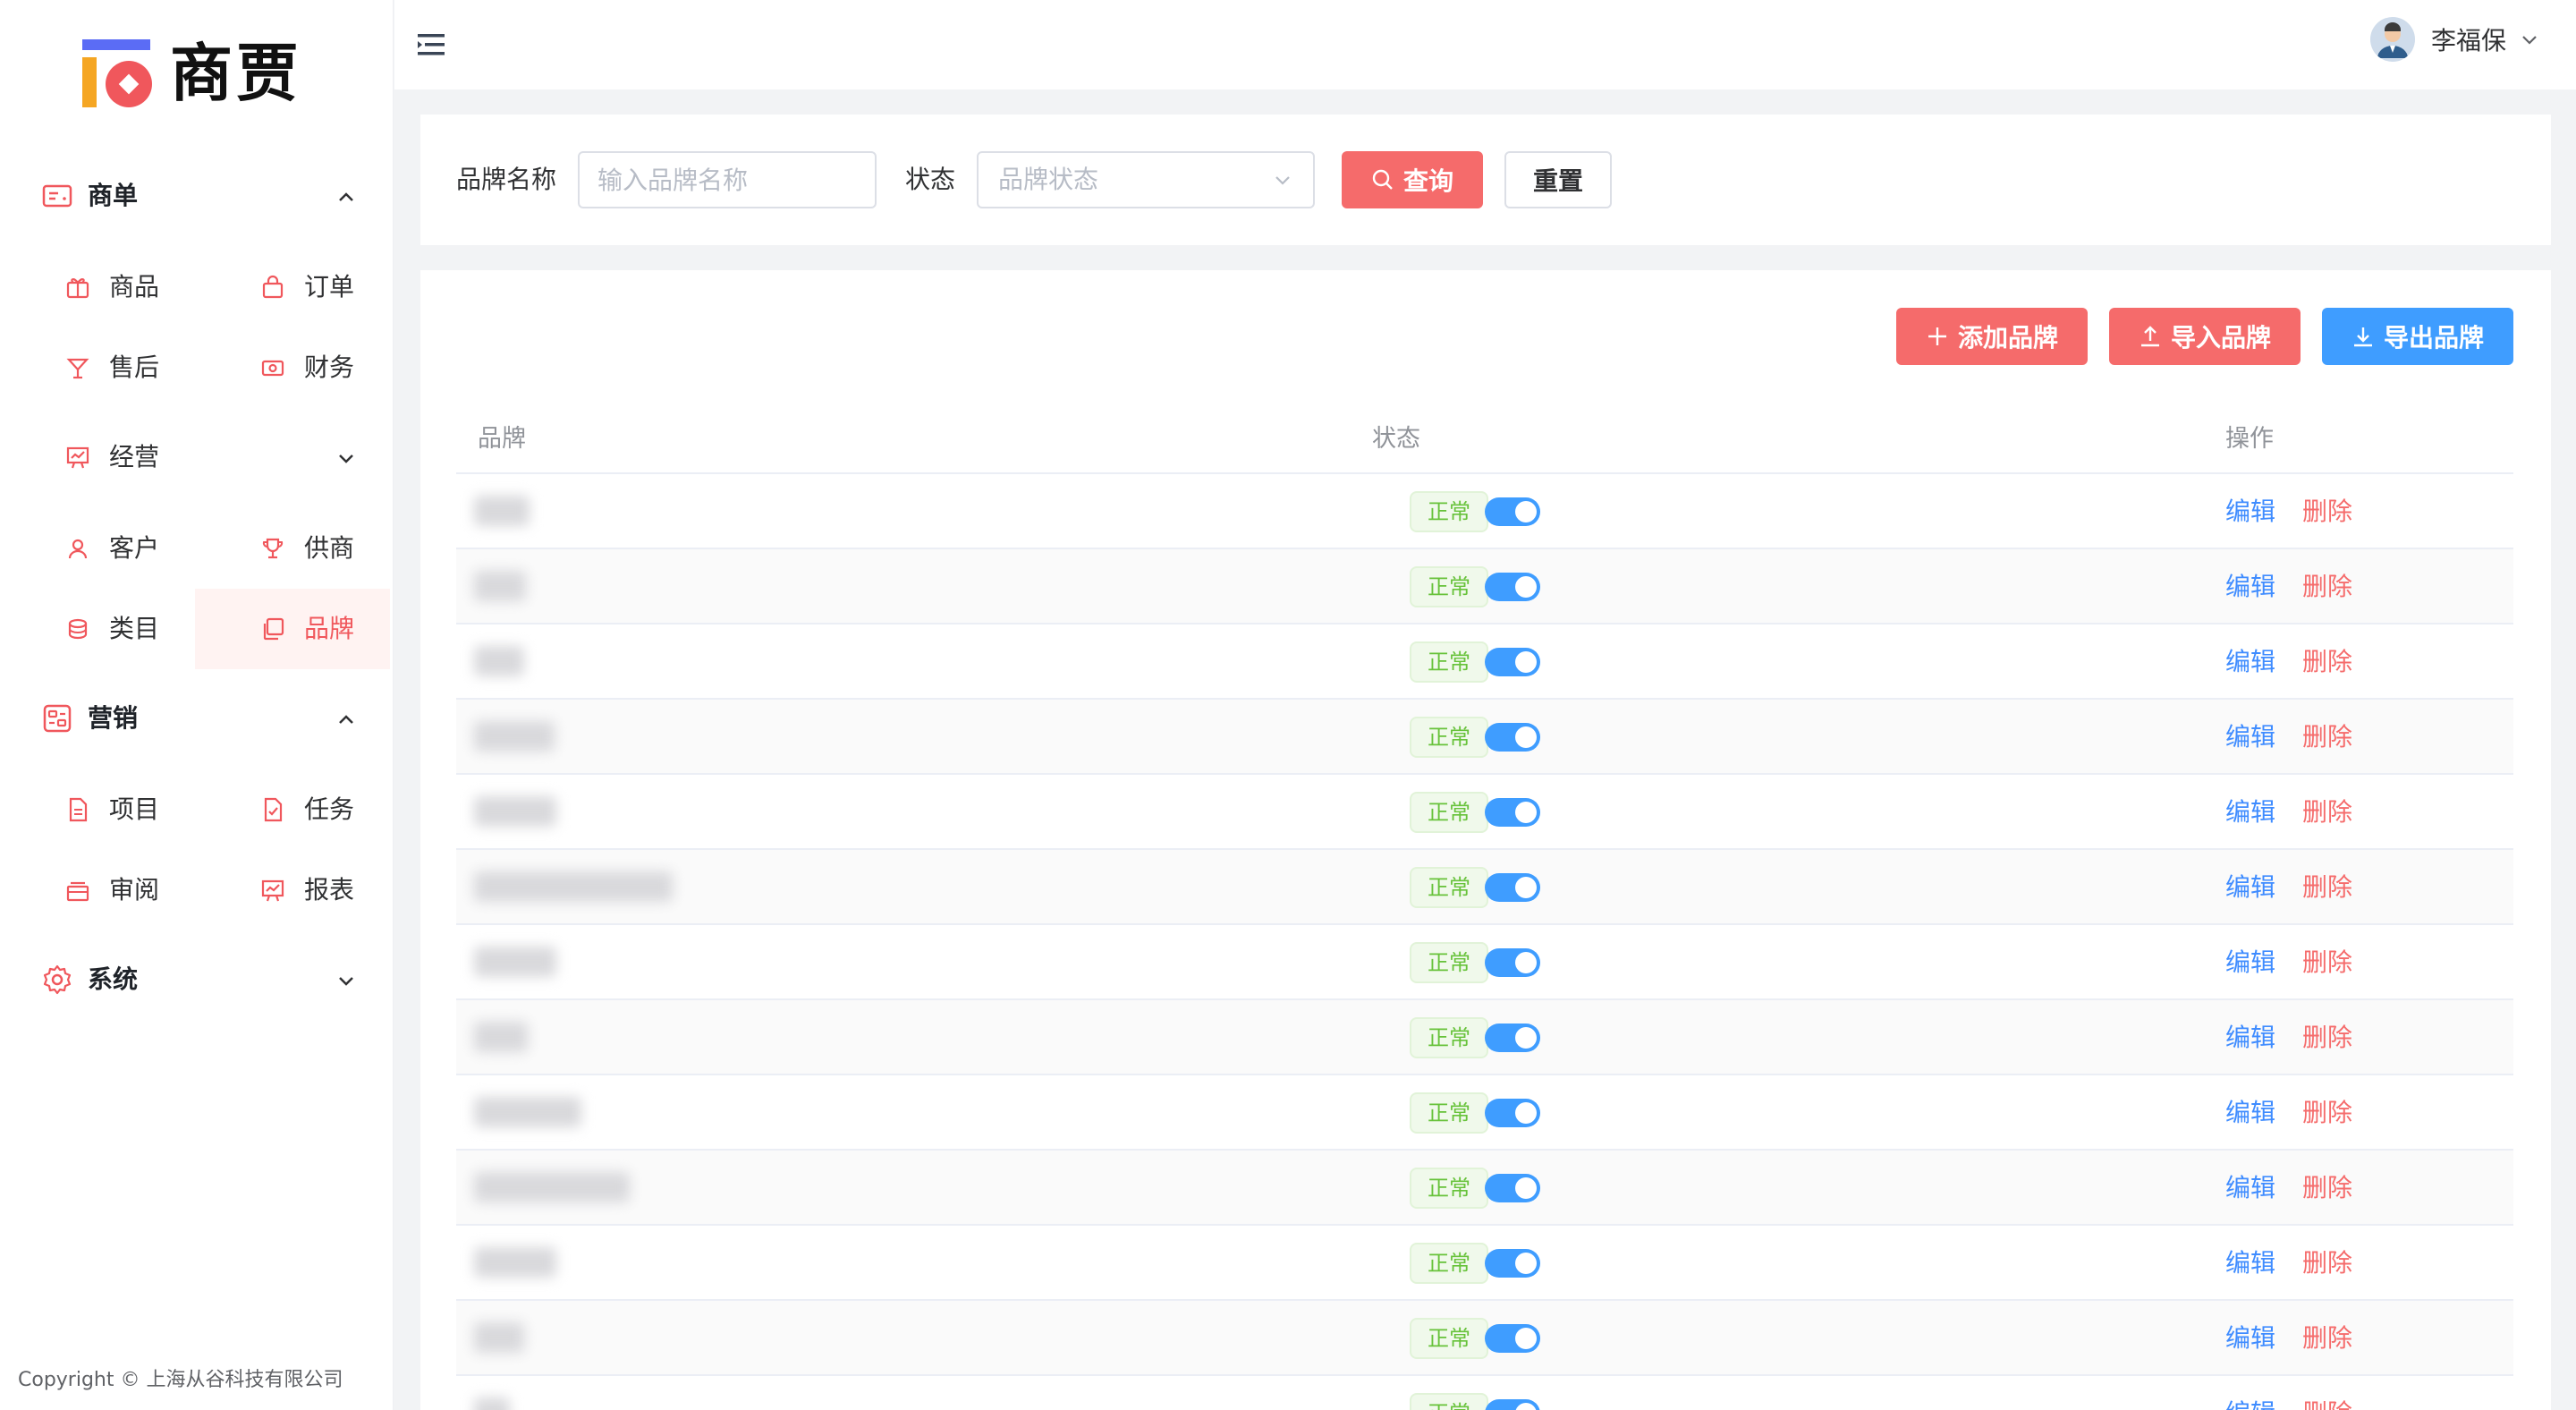 This screenshot has height=1410, width=2576. I want to click on sidebar-item-review: 审阅, so click(97, 890).